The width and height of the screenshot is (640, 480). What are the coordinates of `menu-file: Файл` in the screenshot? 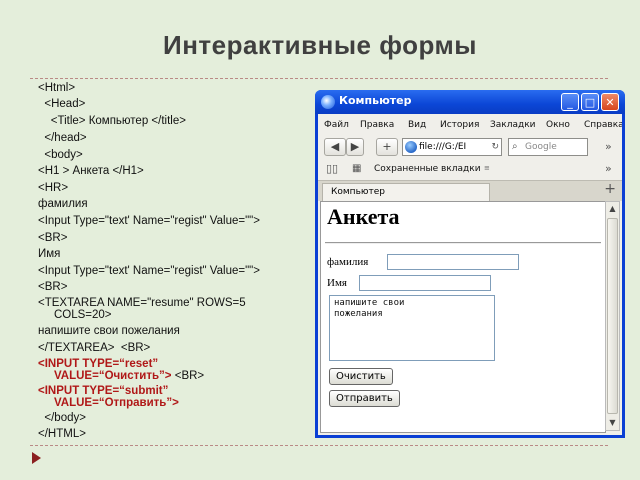 It's located at (336, 125).